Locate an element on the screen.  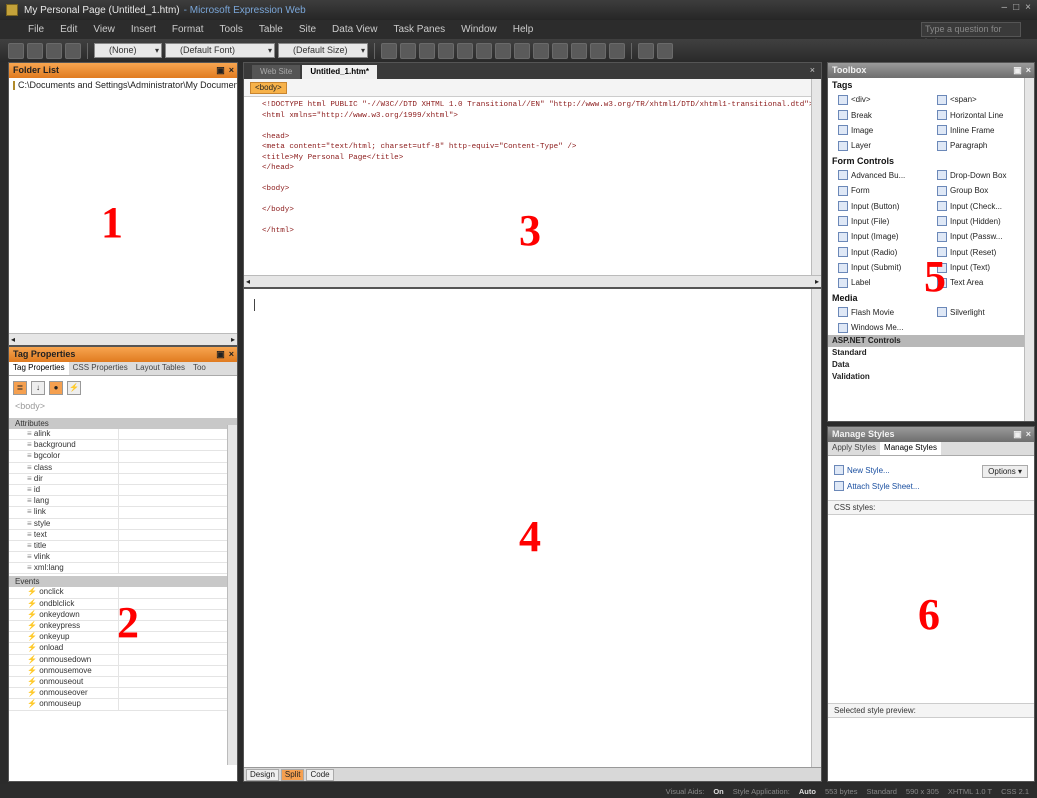
open-icon is located at coordinates (35, 50).